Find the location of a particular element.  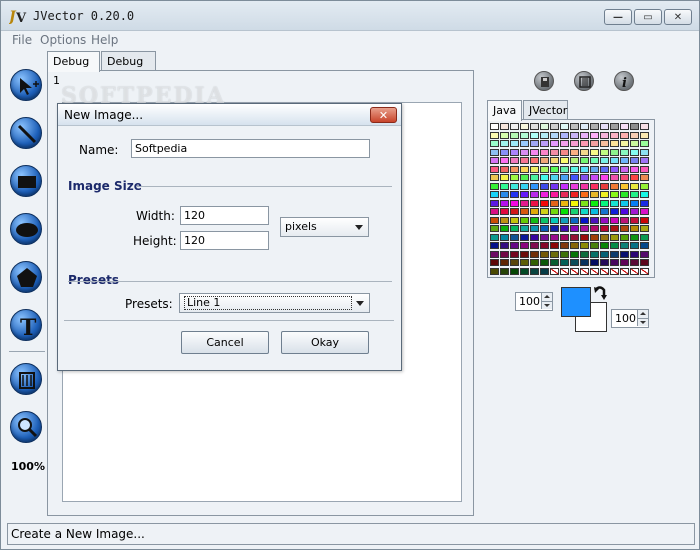

minimize-button: — is located at coordinates (618, 17).